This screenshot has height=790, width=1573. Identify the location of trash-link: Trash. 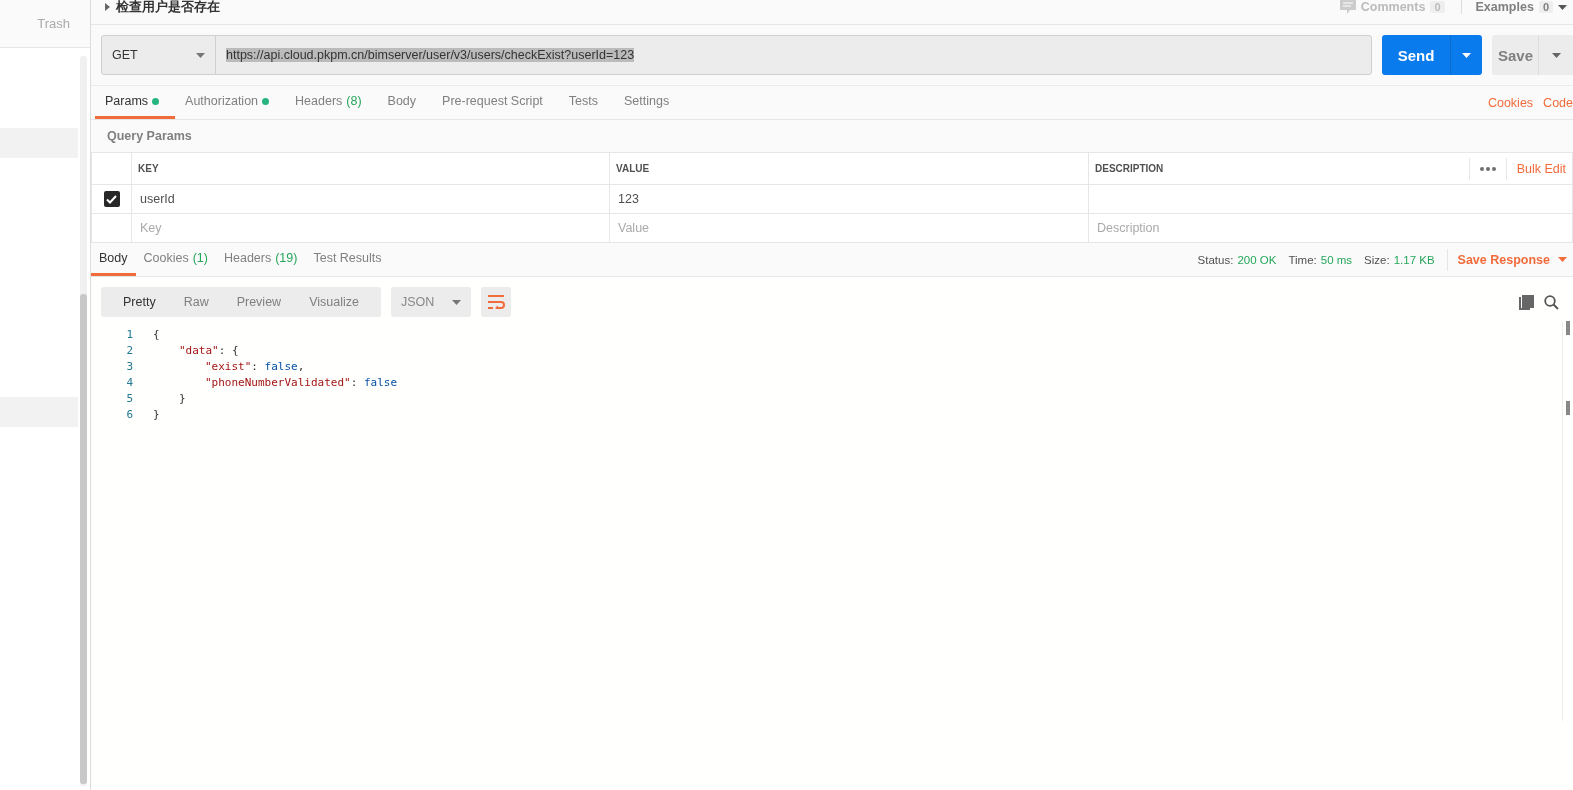
(53, 23).